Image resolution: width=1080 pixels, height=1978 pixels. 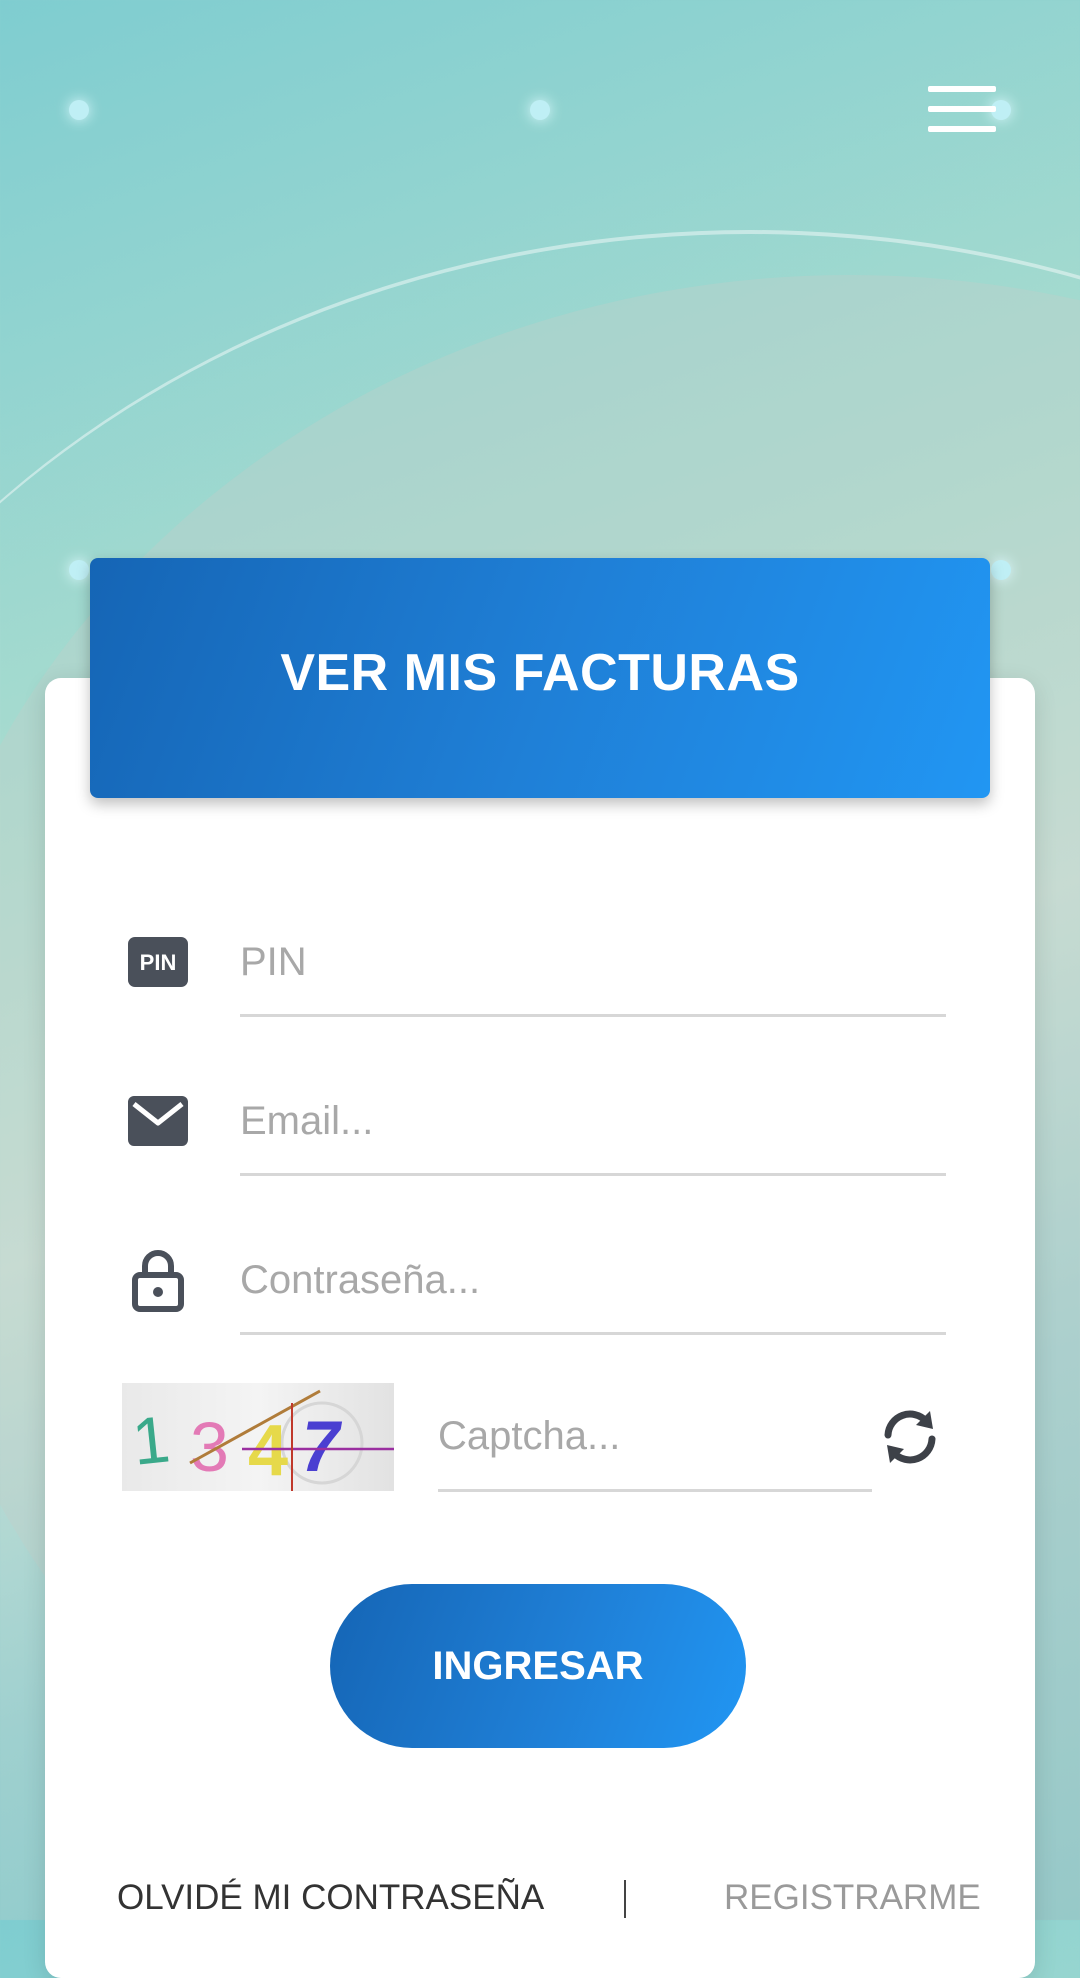 I want to click on svg-text: 4, so click(x=268, y=1451).